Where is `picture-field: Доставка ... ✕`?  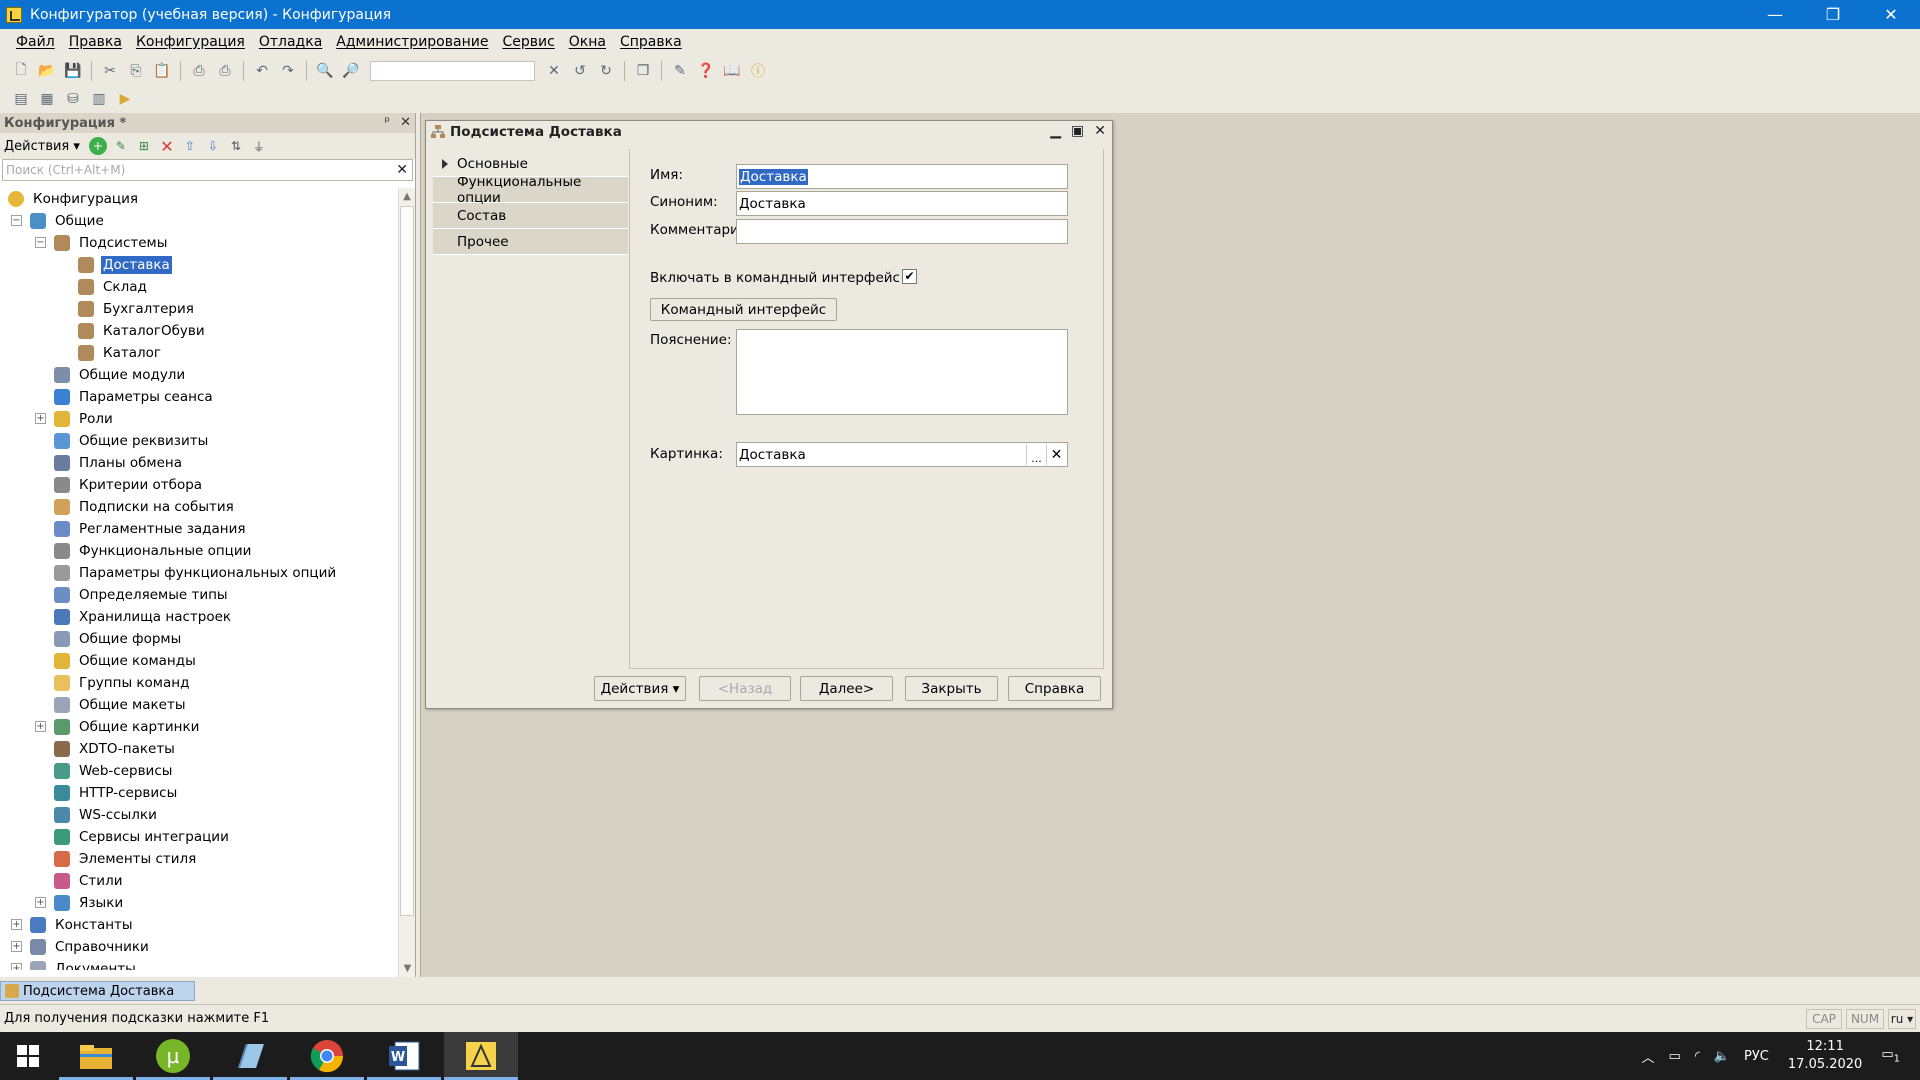 picture-field: Доставка ... ✕ is located at coordinates (902, 454).